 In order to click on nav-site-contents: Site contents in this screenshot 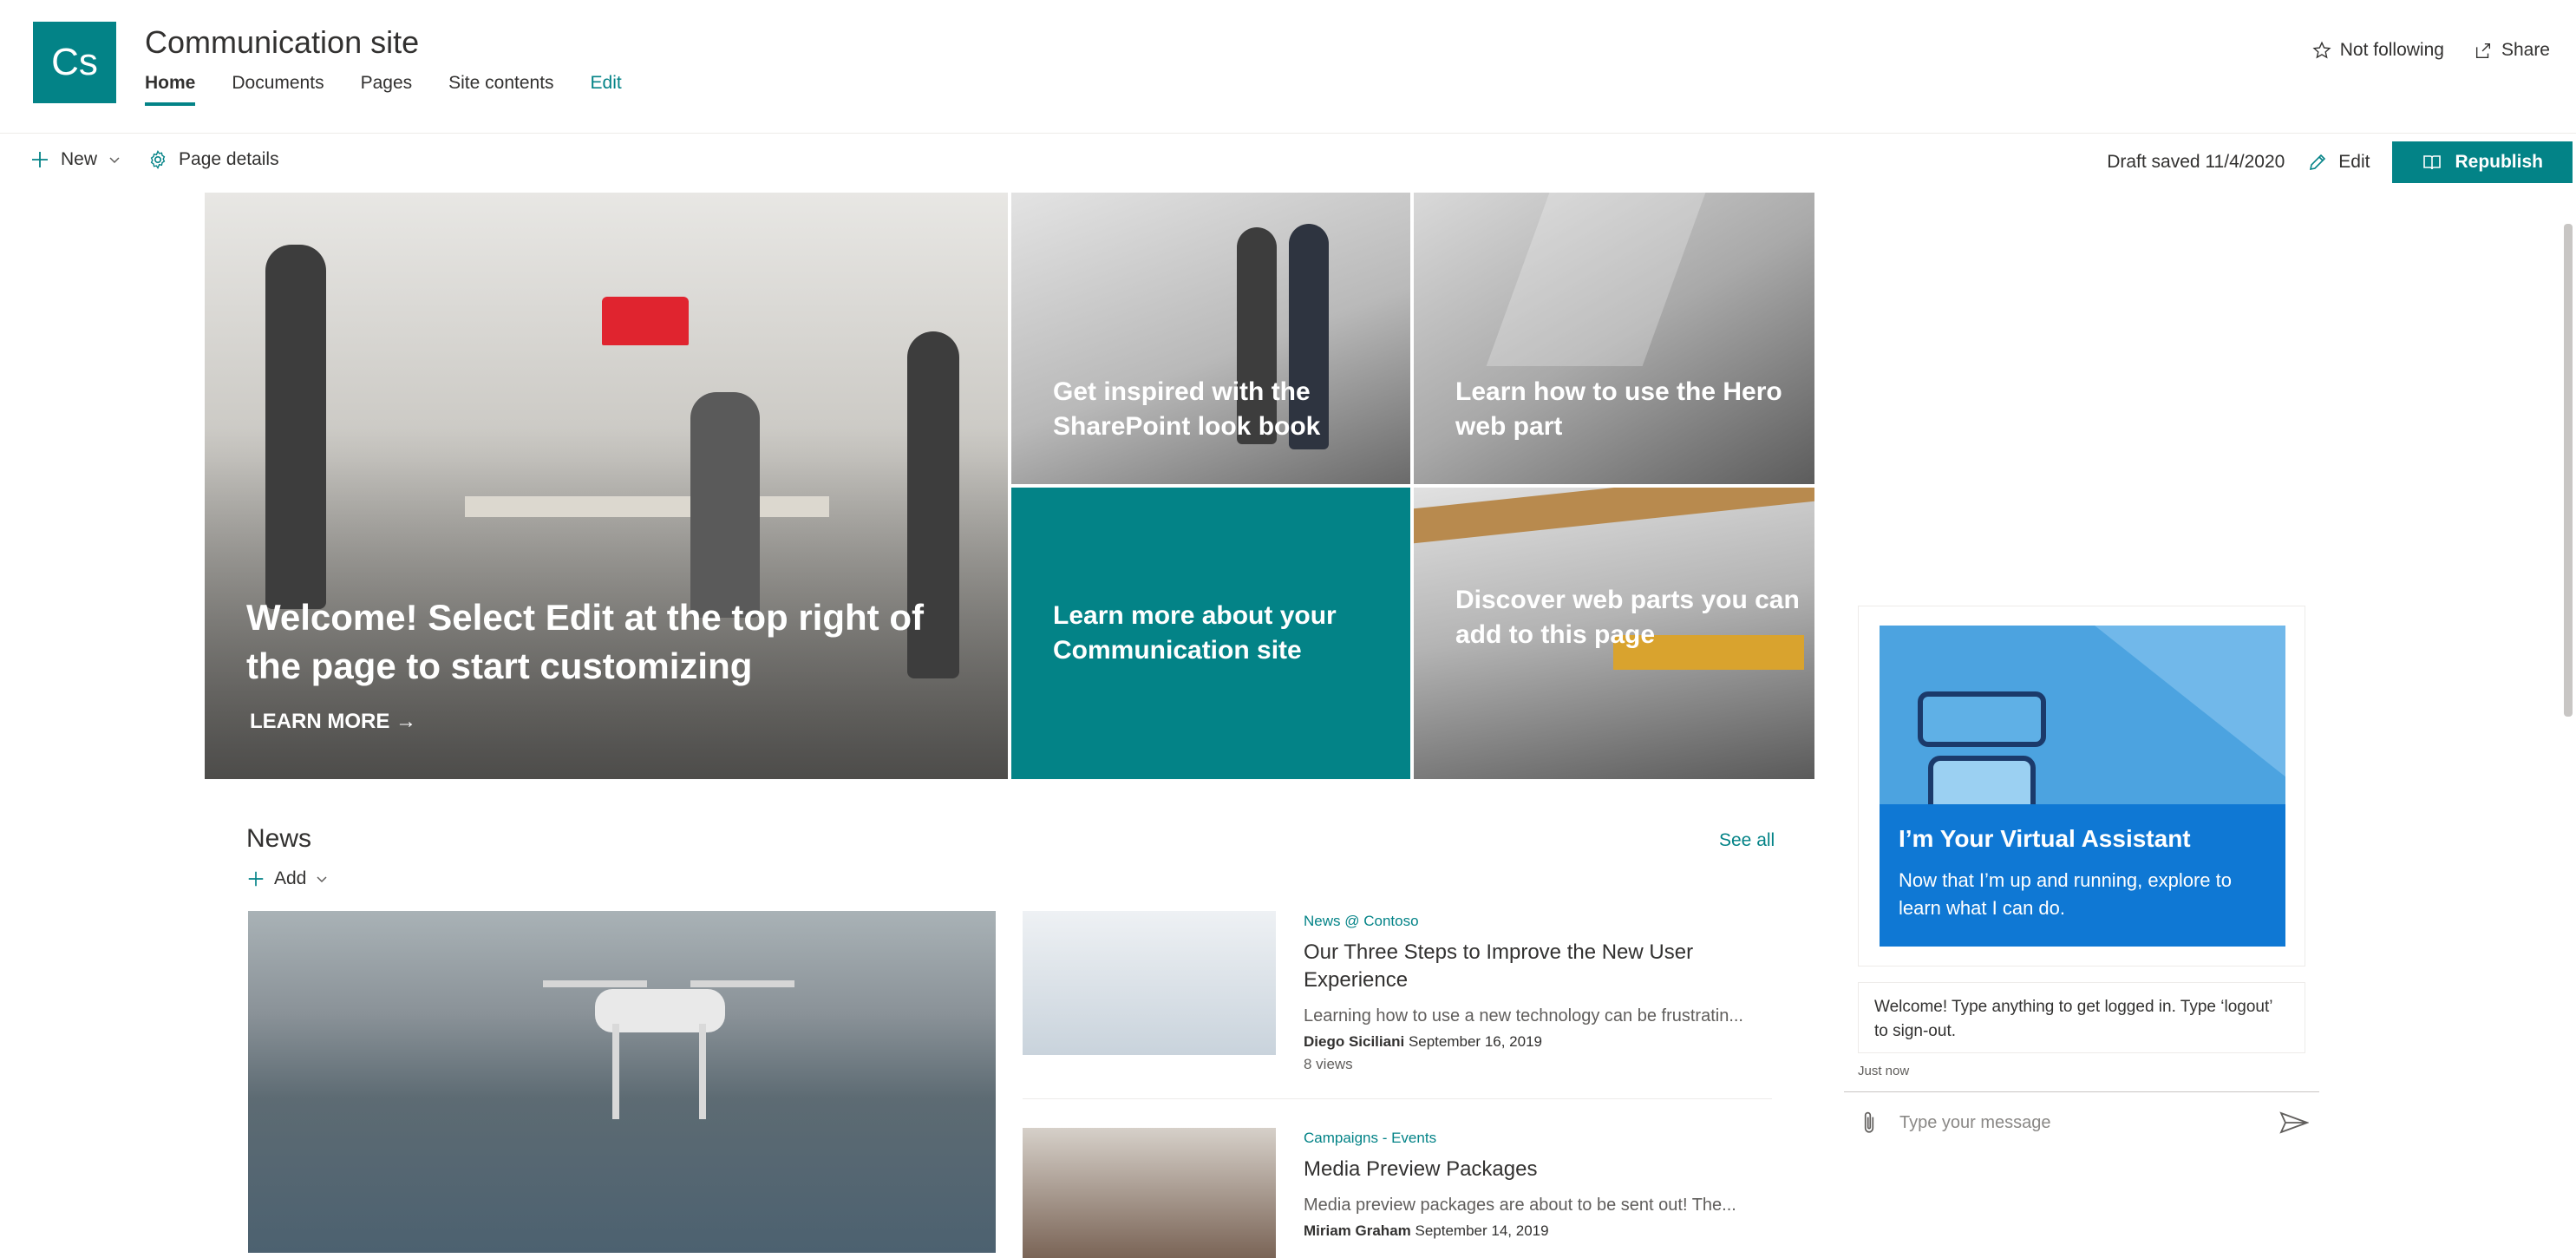, I will do `click(500, 89)`.